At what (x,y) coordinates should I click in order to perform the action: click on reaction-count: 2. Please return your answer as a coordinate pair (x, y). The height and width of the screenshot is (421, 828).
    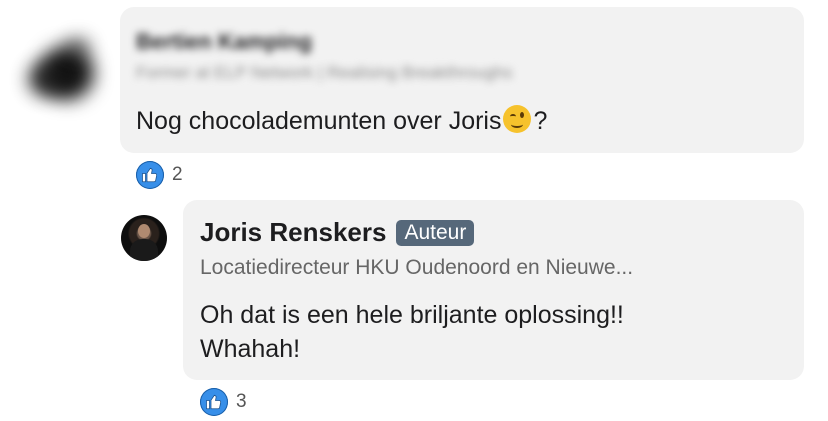
    Looking at the image, I should click on (177, 174).